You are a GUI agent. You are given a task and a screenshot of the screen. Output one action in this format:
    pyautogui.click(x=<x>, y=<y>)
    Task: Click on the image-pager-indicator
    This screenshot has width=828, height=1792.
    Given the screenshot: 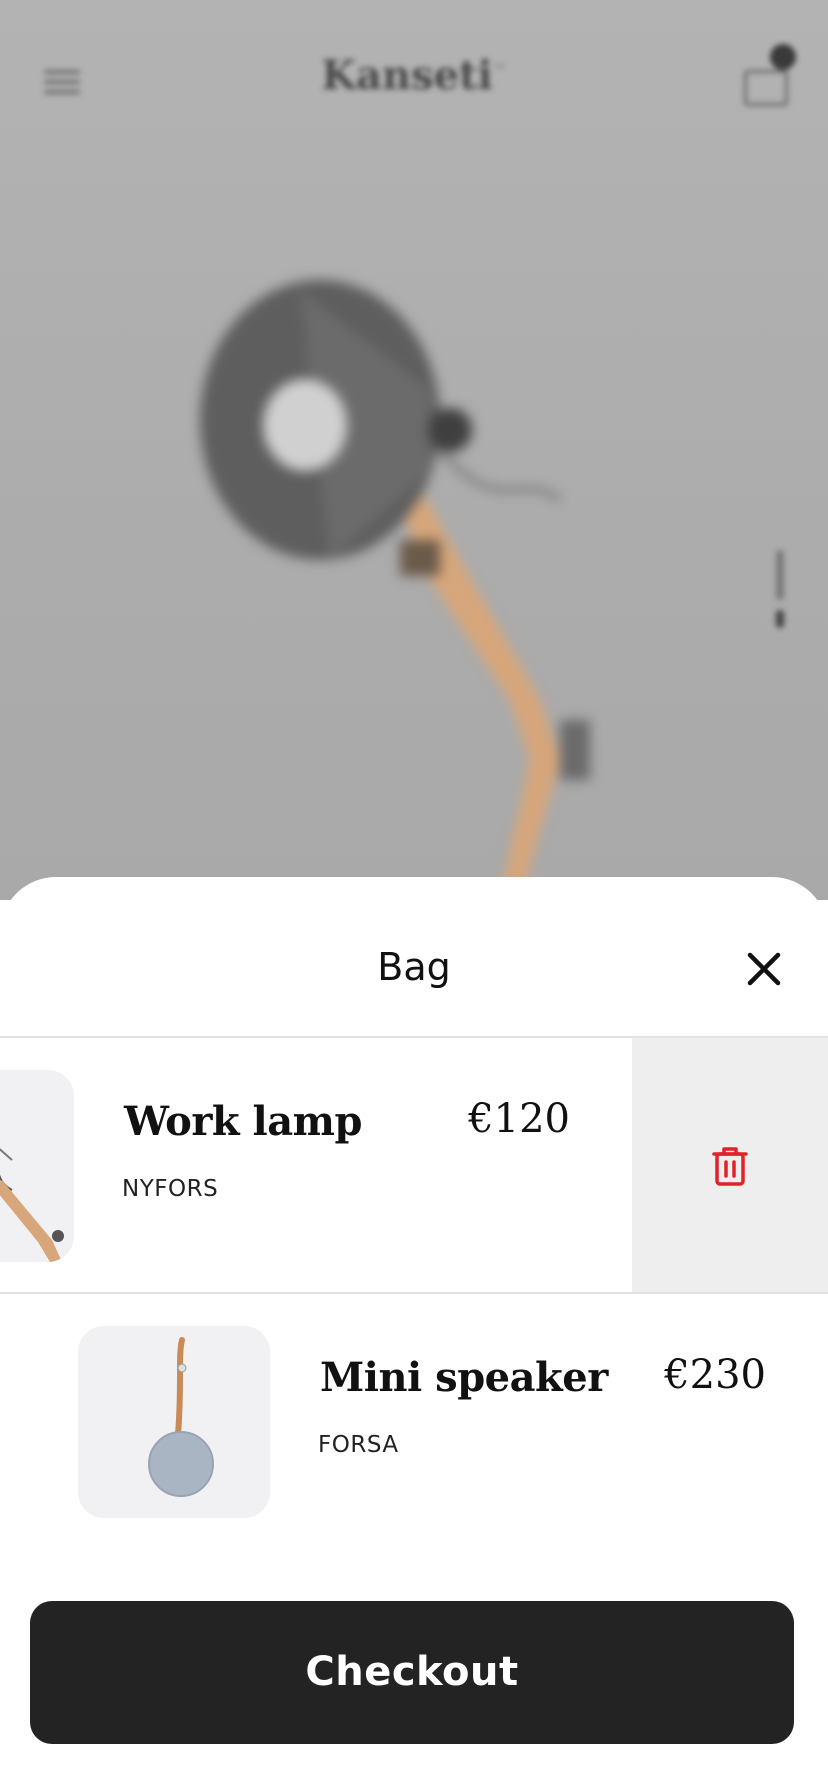 What is the action you would take?
    pyautogui.click(x=780, y=590)
    